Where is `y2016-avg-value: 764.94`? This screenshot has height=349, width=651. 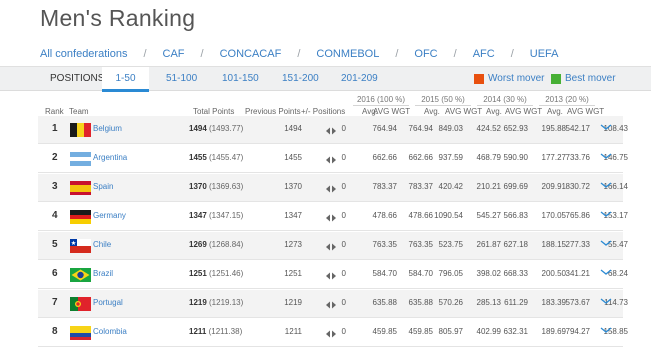
y2016-avg-value: 764.94 is located at coordinates (384, 128).